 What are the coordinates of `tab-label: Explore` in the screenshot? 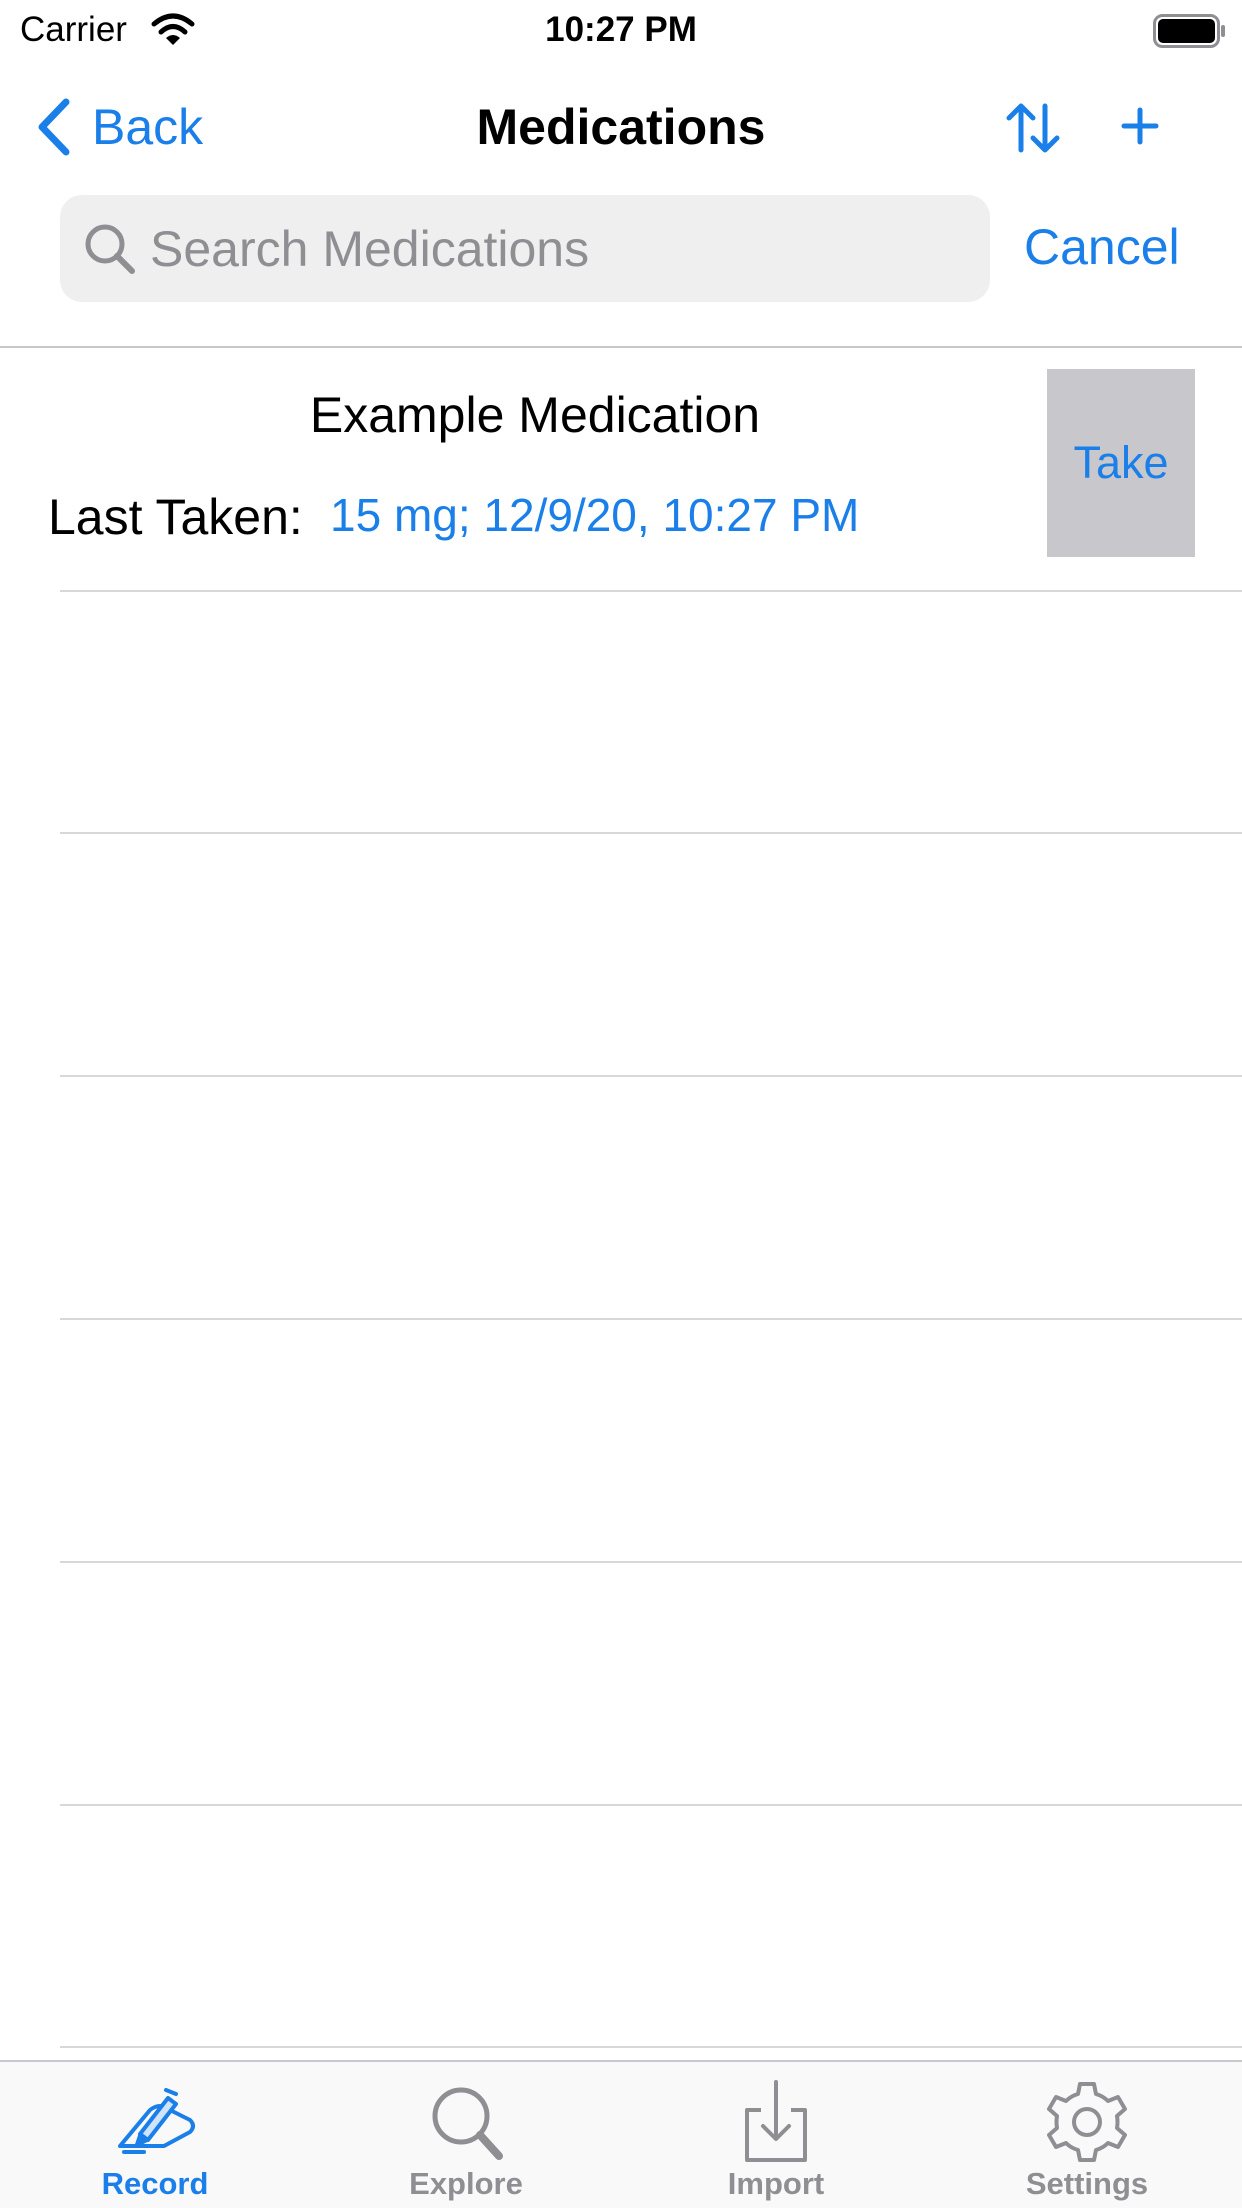 It's located at (466, 2183).